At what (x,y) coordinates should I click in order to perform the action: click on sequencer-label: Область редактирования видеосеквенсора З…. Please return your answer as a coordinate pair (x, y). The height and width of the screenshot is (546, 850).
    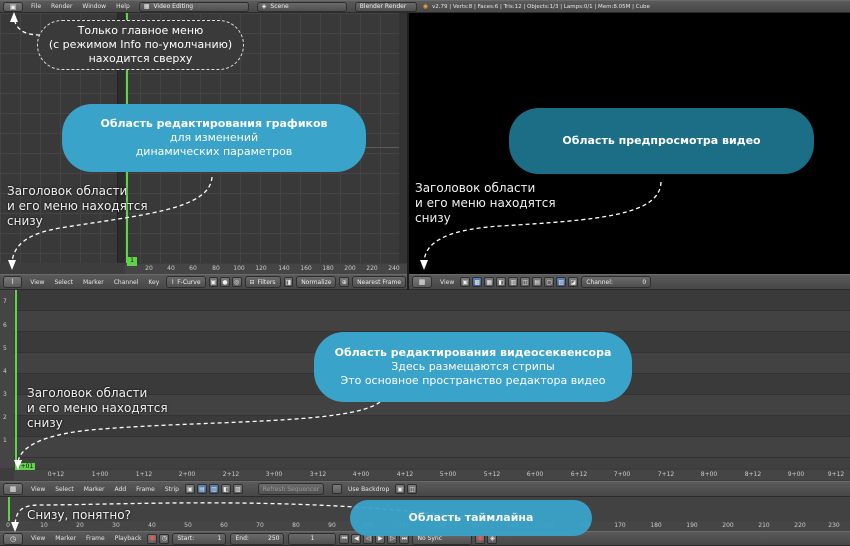
    Looking at the image, I should click on (473, 367).